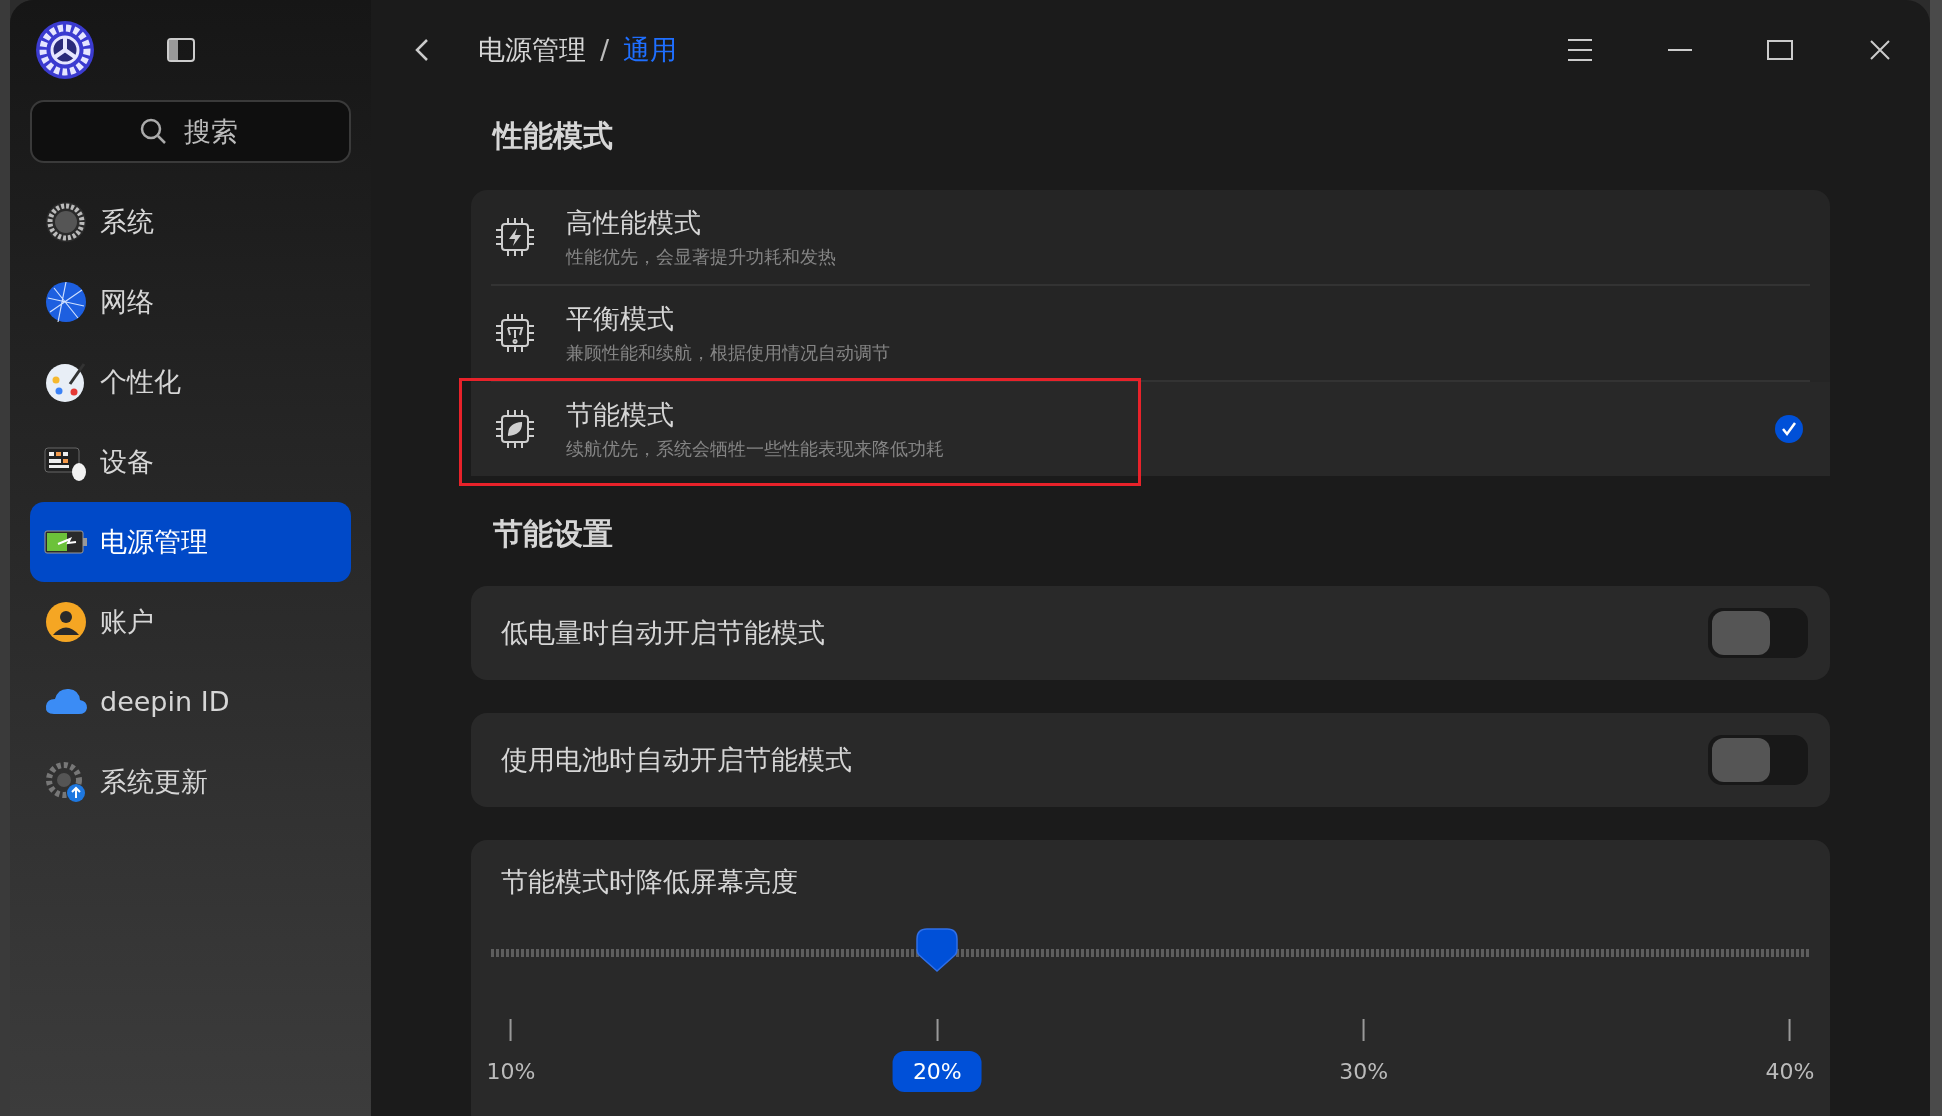 The image size is (1942, 1116). I want to click on sidebar-item: deepin ID, so click(190, 702).